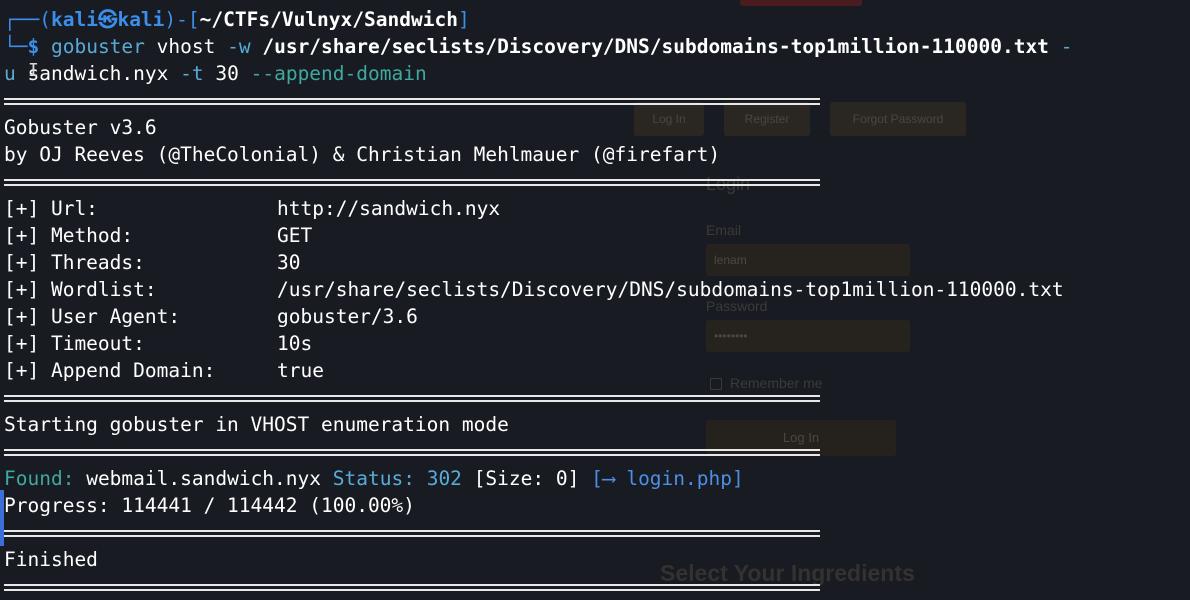 The image size is (1190, 600). Describe the element at coordinates (192, 73) in the screenshot. I see `command-flag-t: -t` at that location.